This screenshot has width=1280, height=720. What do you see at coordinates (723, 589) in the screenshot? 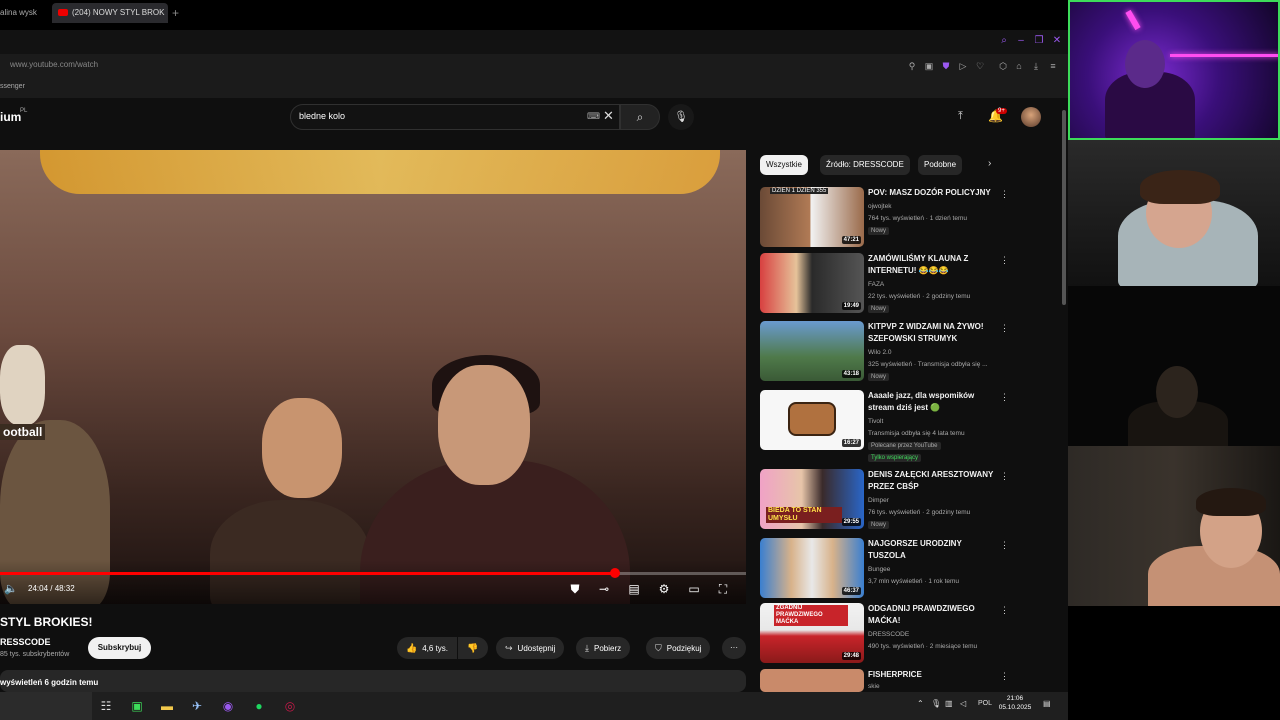
I see `fullscreen-icon: ⛶` at bounding box center [723, 589].